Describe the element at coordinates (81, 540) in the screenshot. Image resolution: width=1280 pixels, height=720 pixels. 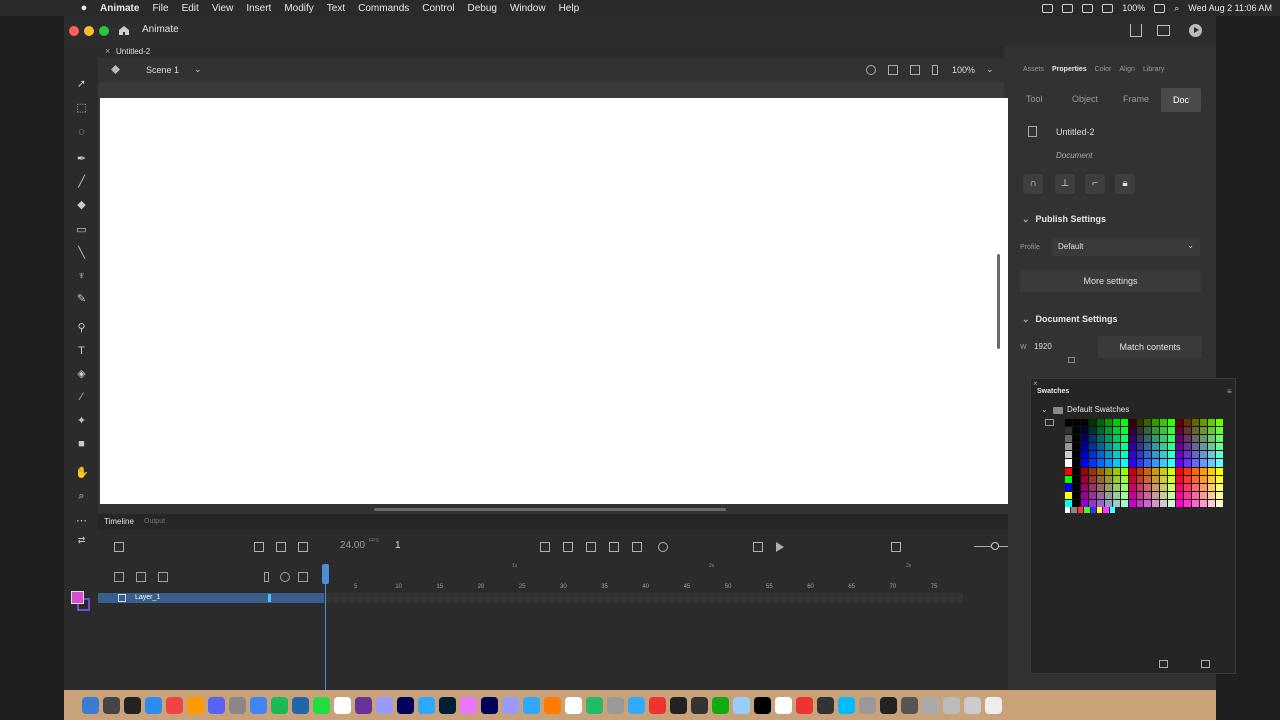
I see `swap-colors-icon: ⇄` at that location.